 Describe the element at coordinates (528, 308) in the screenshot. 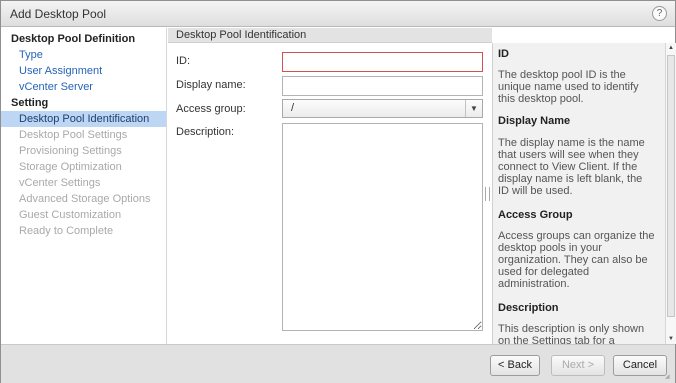

I see `help-title-description: Description` at that location.